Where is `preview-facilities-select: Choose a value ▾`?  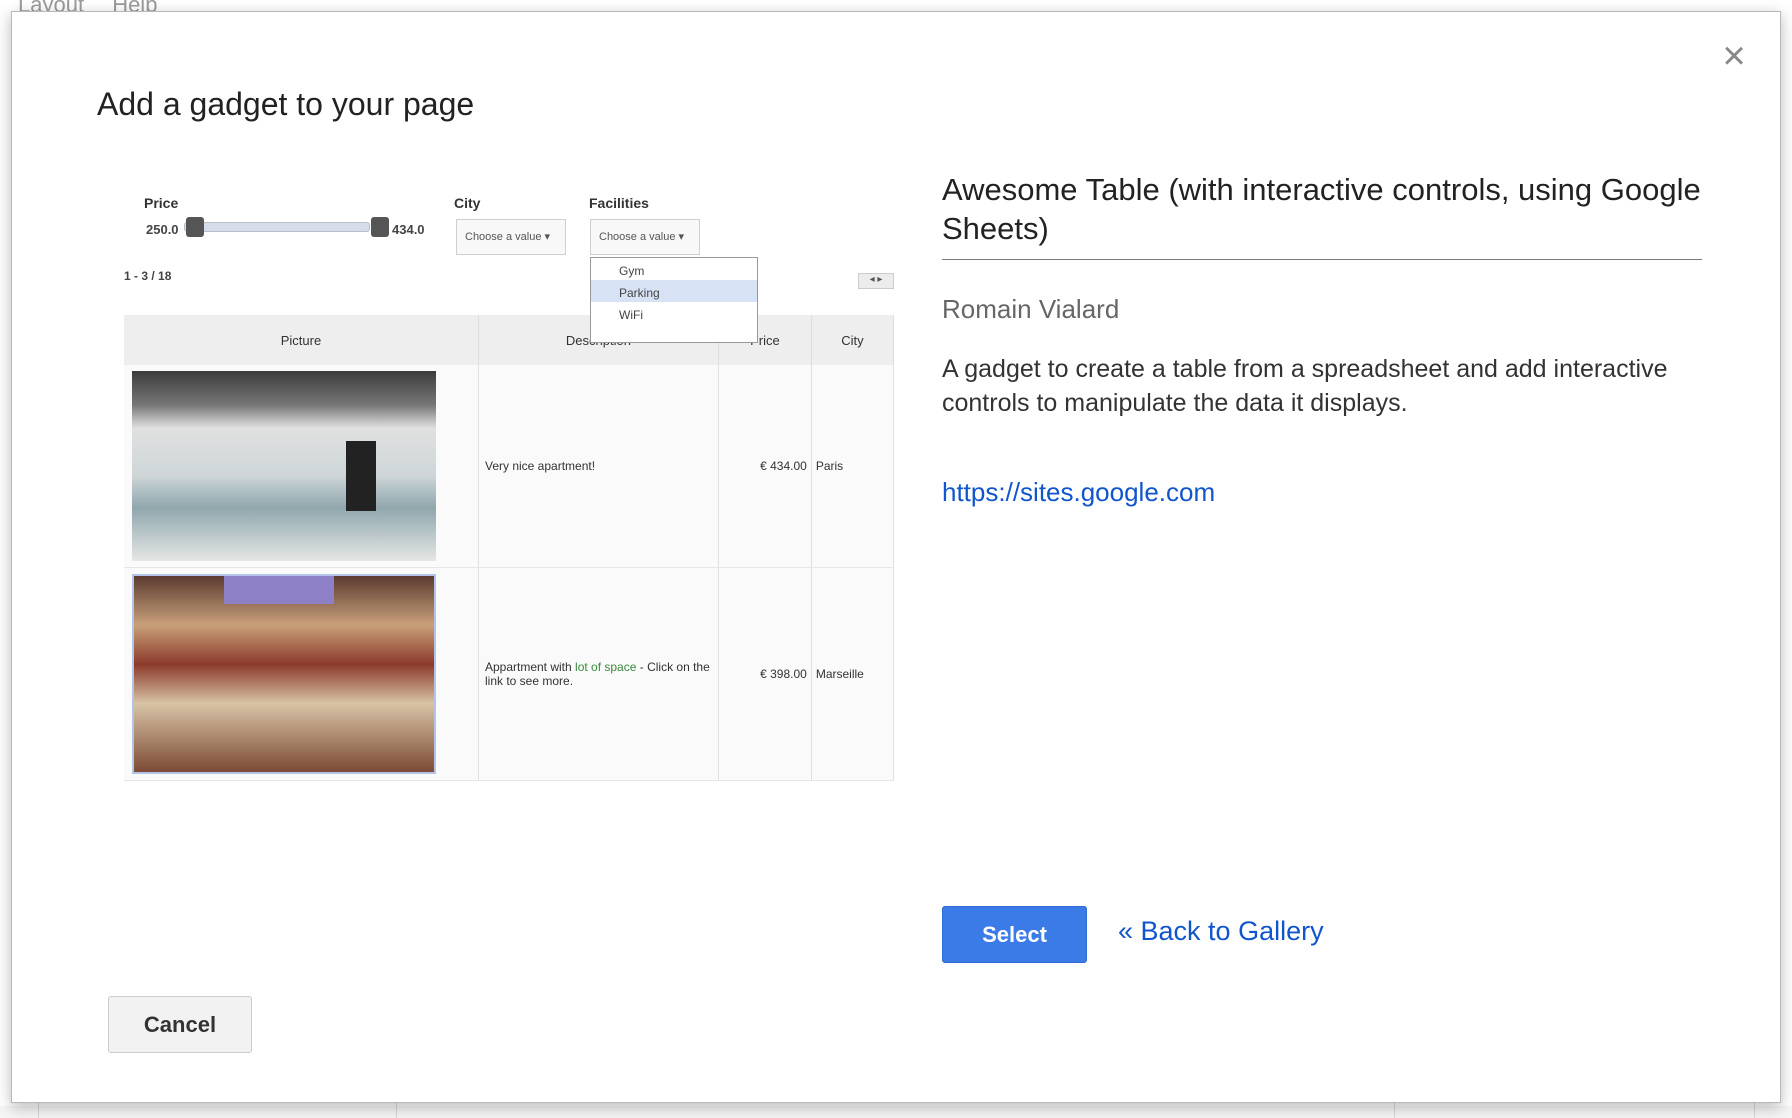 preview-facilities-select: Choose a value ▾ is located at coordinates (645, 237).